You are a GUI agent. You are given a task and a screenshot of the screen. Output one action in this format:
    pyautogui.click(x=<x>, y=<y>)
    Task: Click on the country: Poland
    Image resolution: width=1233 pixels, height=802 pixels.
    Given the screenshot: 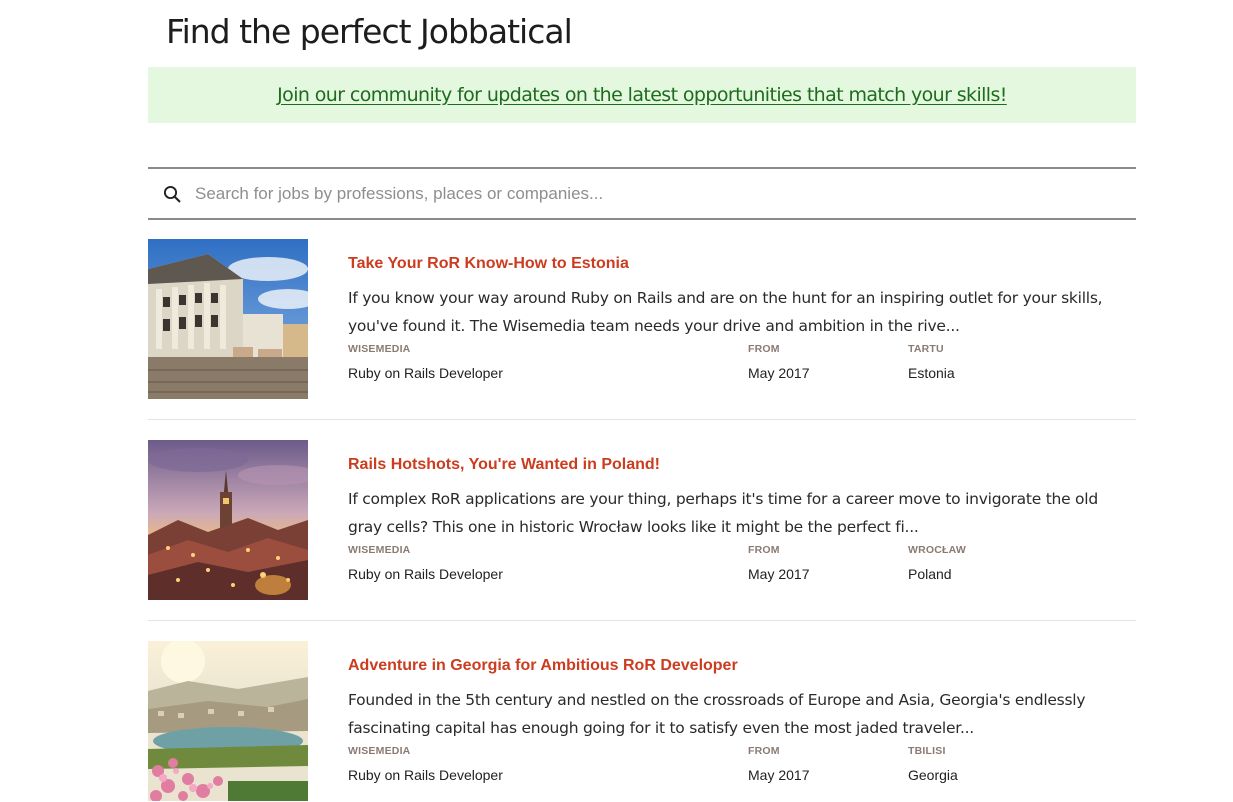 What is the action you would take?
    pyautogui.click(x=930, y=574)
    